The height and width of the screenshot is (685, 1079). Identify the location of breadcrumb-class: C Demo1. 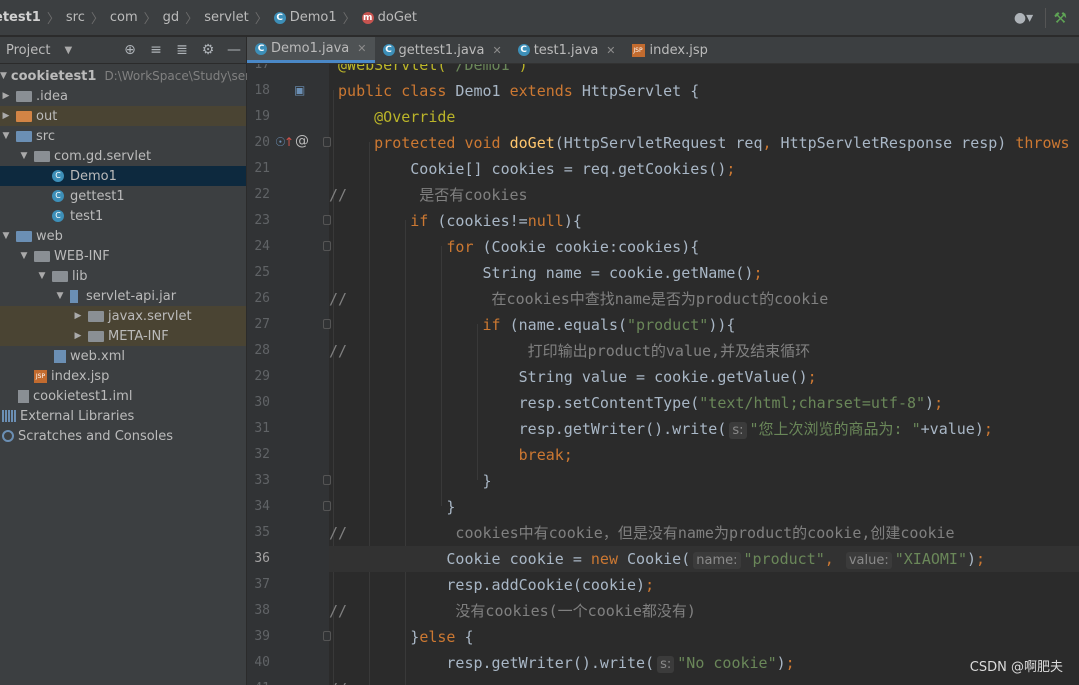
(305, 17).